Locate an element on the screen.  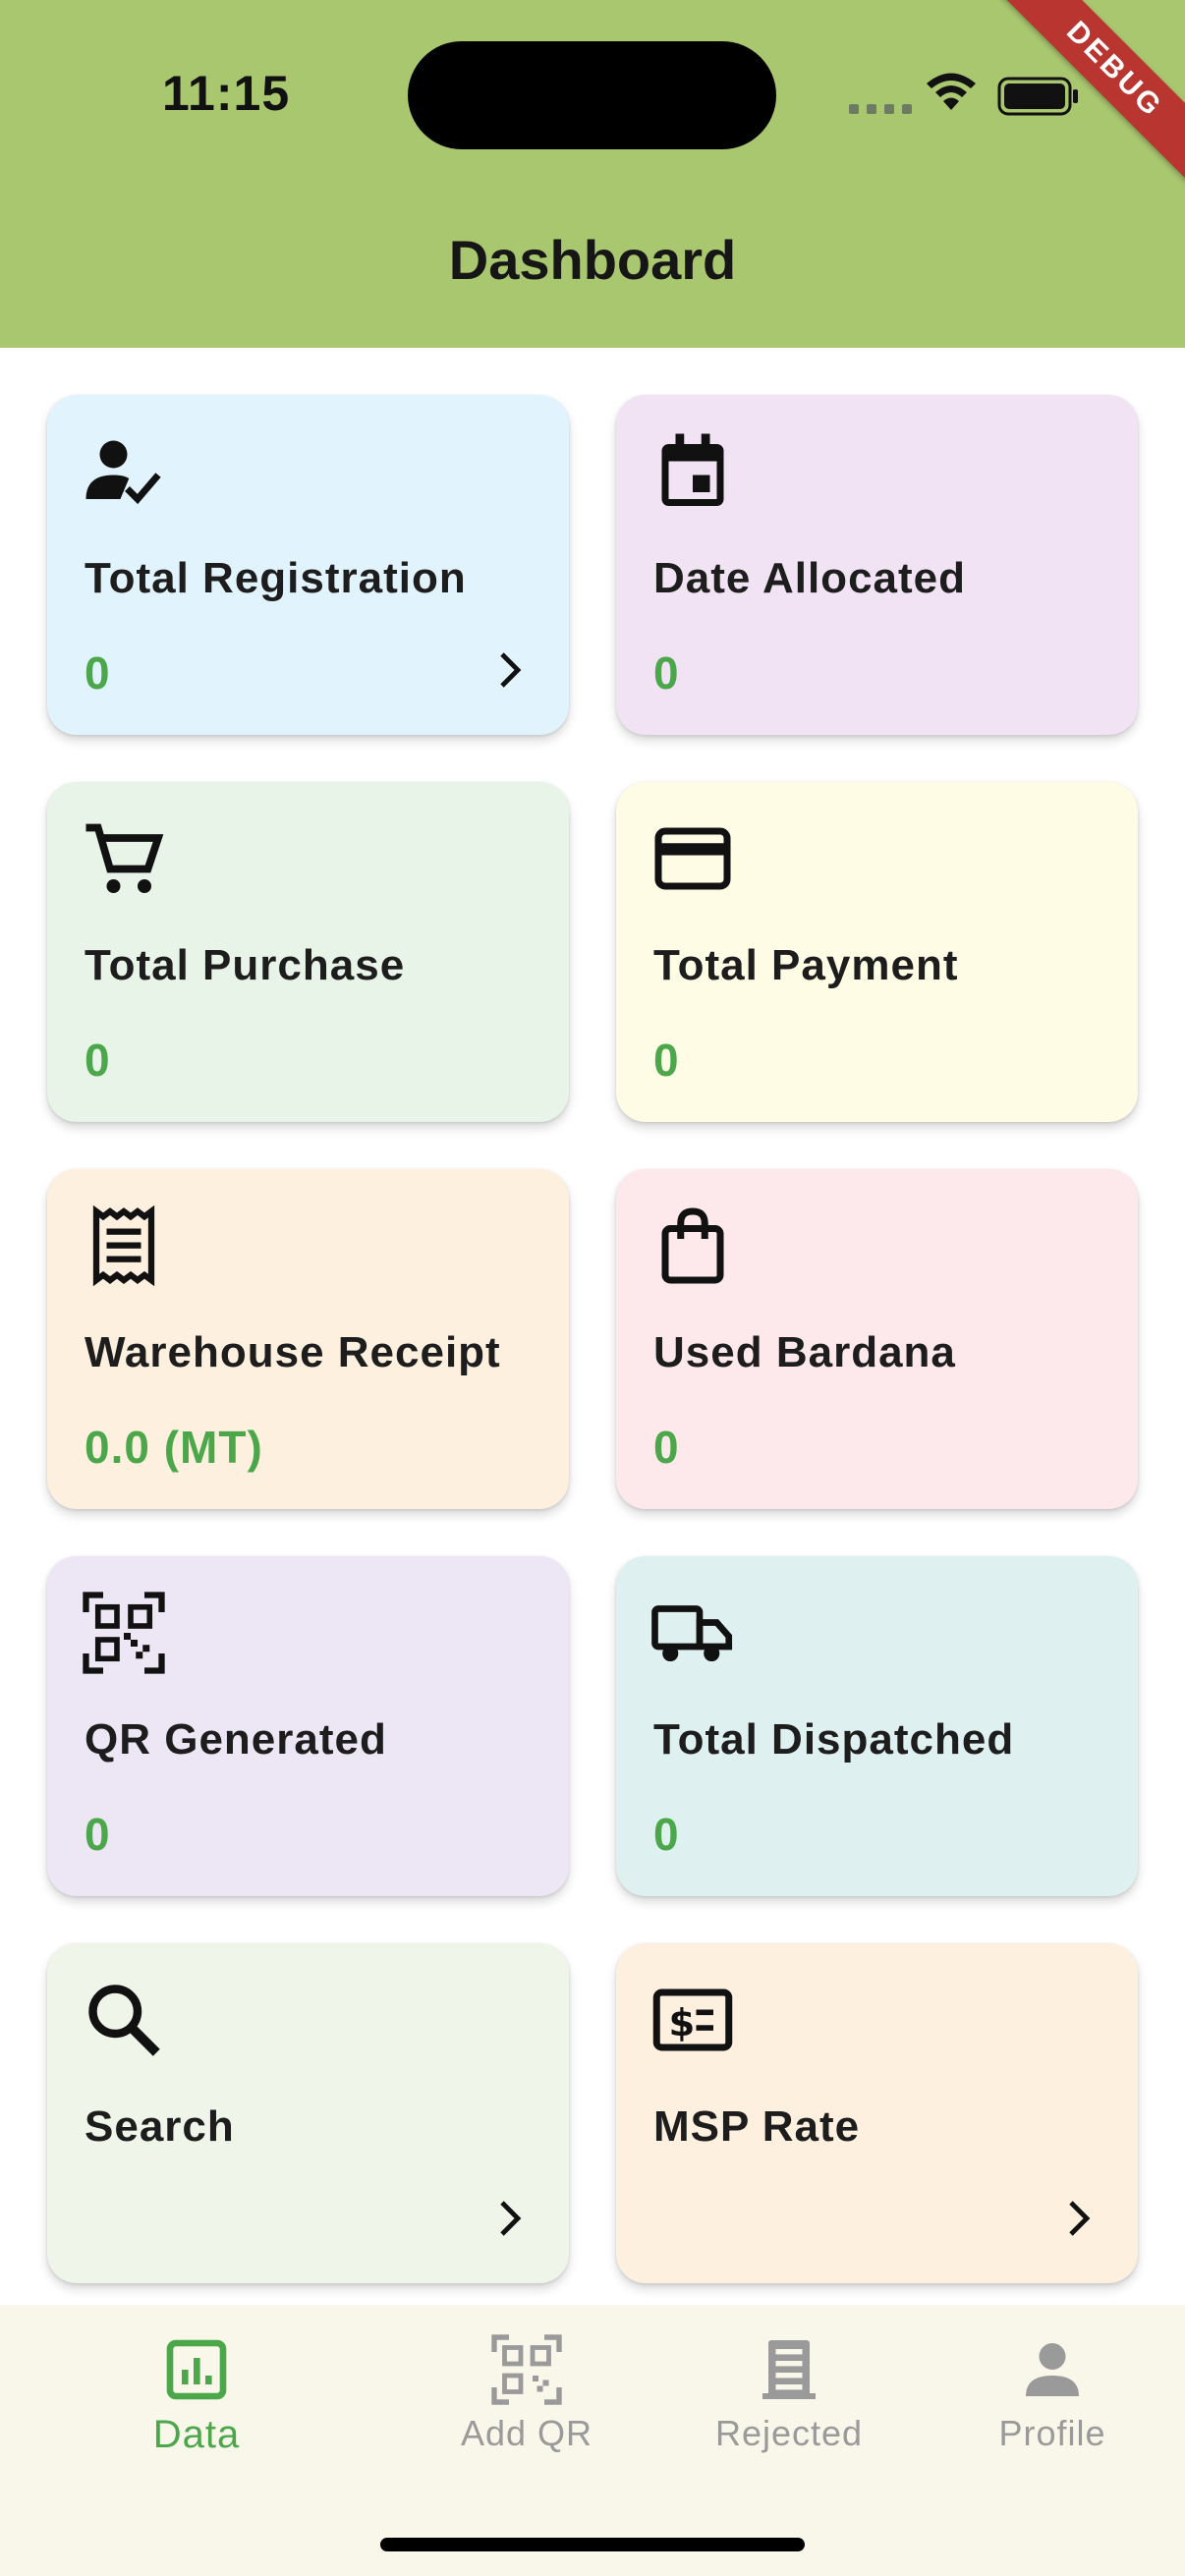
receipt-icon is located at coordinates (124, 1245).